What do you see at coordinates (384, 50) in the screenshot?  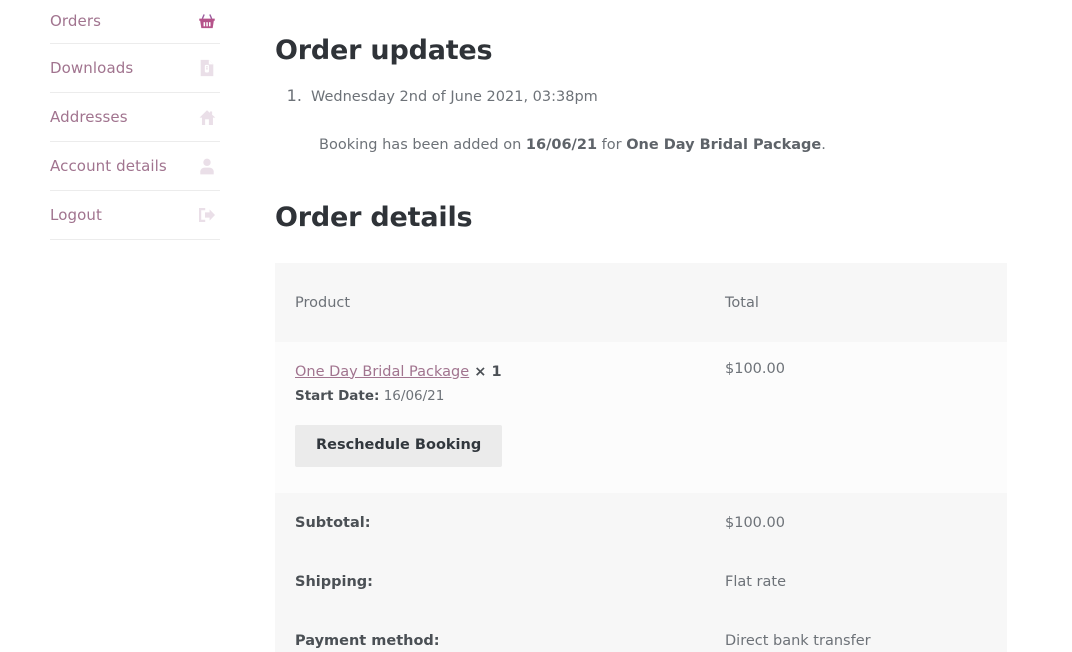 I see `order-updates-heading: Order updates` at bounding box center [384, 50].